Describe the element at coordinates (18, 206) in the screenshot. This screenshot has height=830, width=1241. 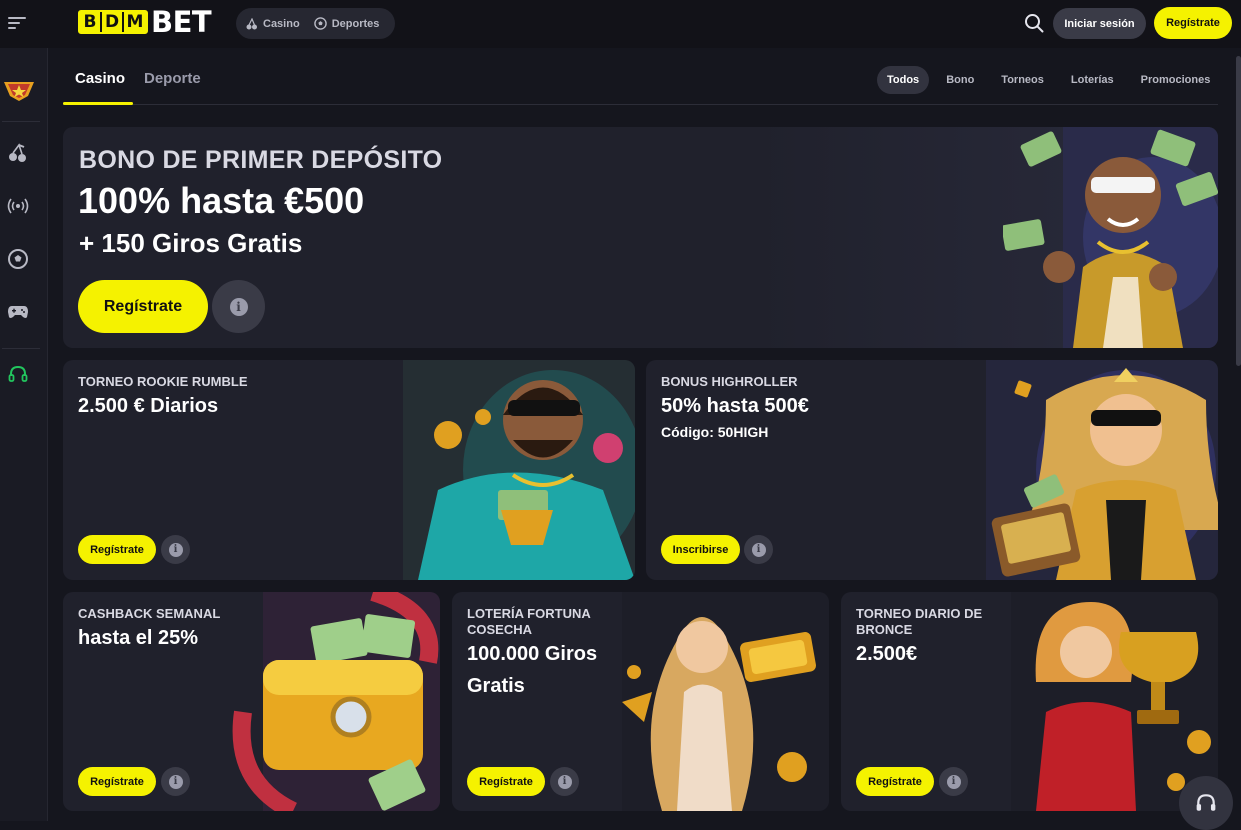
I see `live-broadcast-icon` at that location.